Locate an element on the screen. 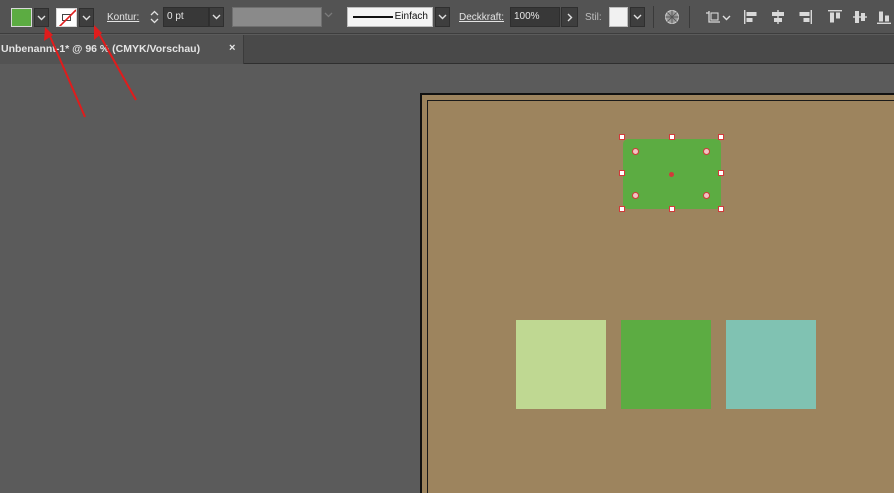 Image resolution: width=894 pixels, height=493 pixels. brush-dropdown is located at coordinates (442, 17).